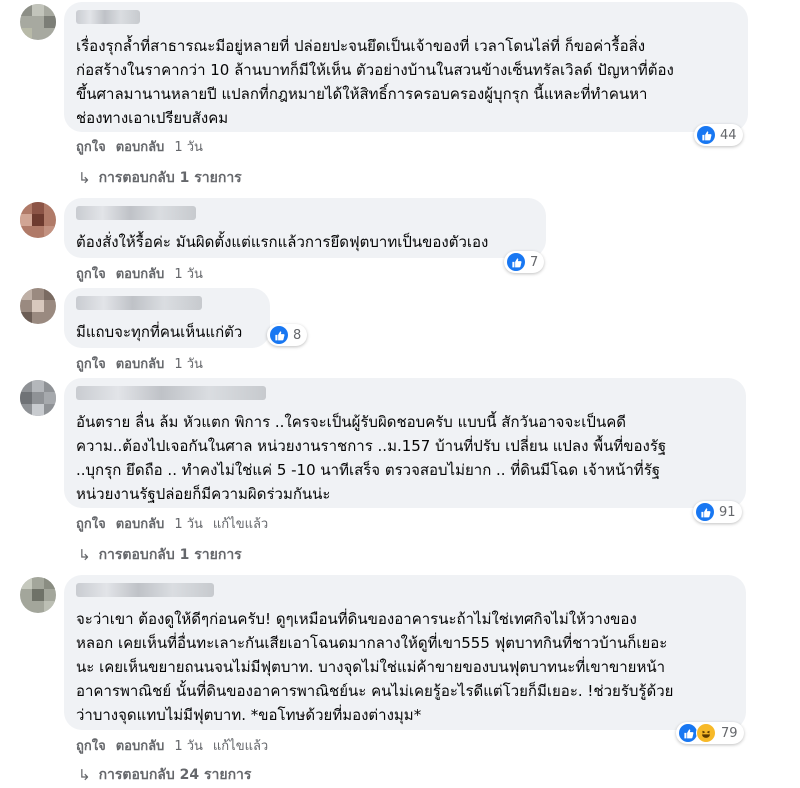  What do you see at coordinates (727, 512) in the screenshot?
I see `reaction-number: 91` at bounding box center [727, 512].